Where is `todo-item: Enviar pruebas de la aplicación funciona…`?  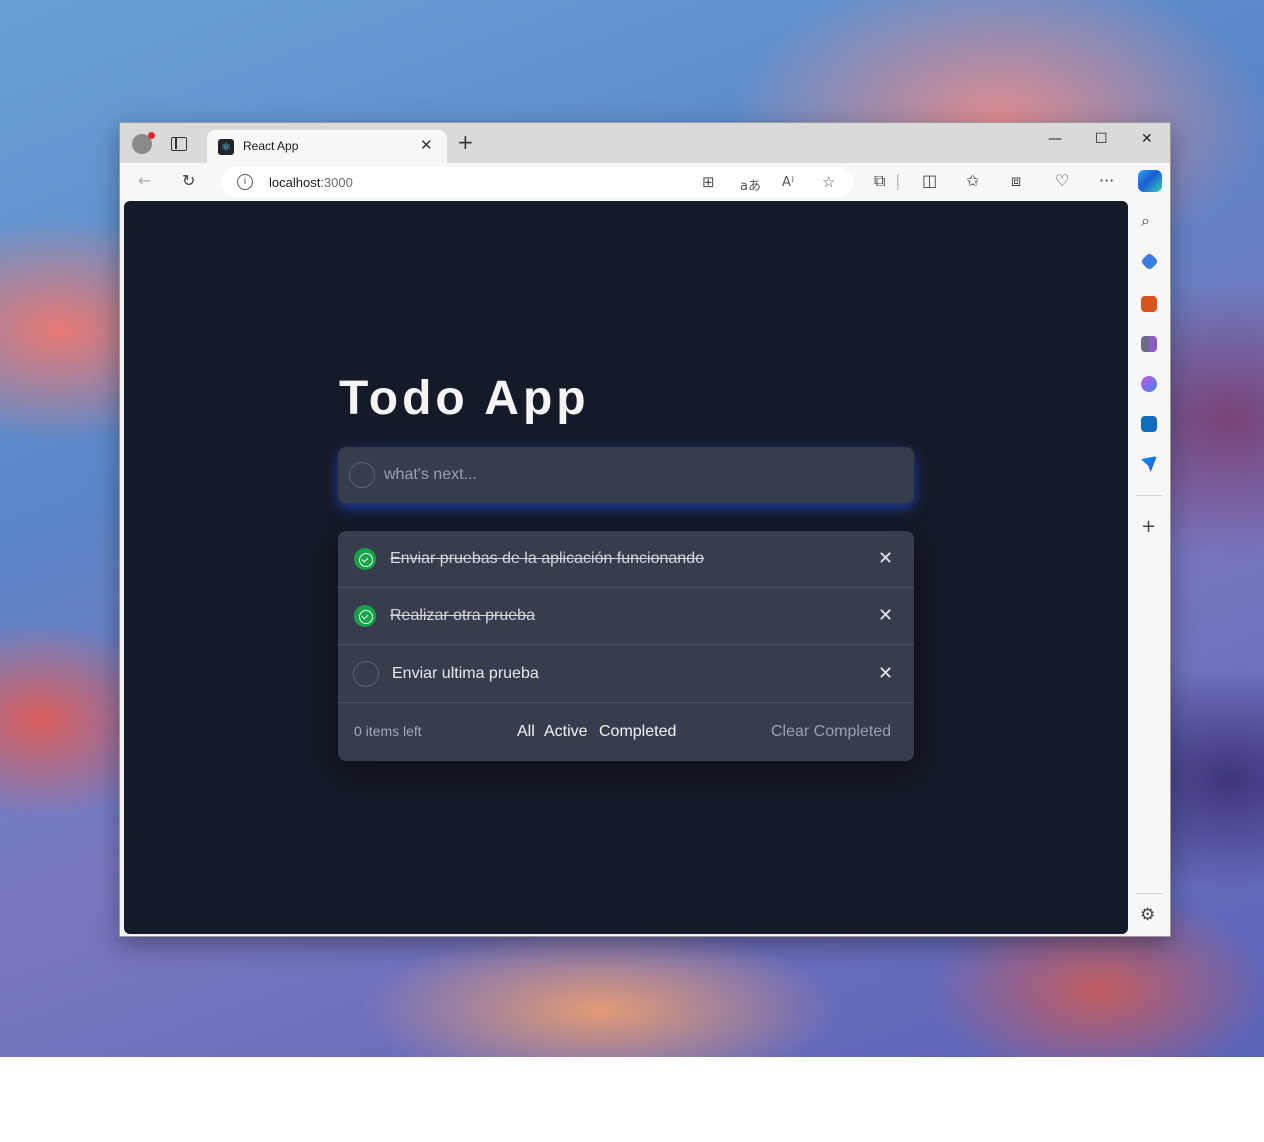 todo-item: Enviar pruebas de la aplicación funciona… is located at coordinates (626, 559).